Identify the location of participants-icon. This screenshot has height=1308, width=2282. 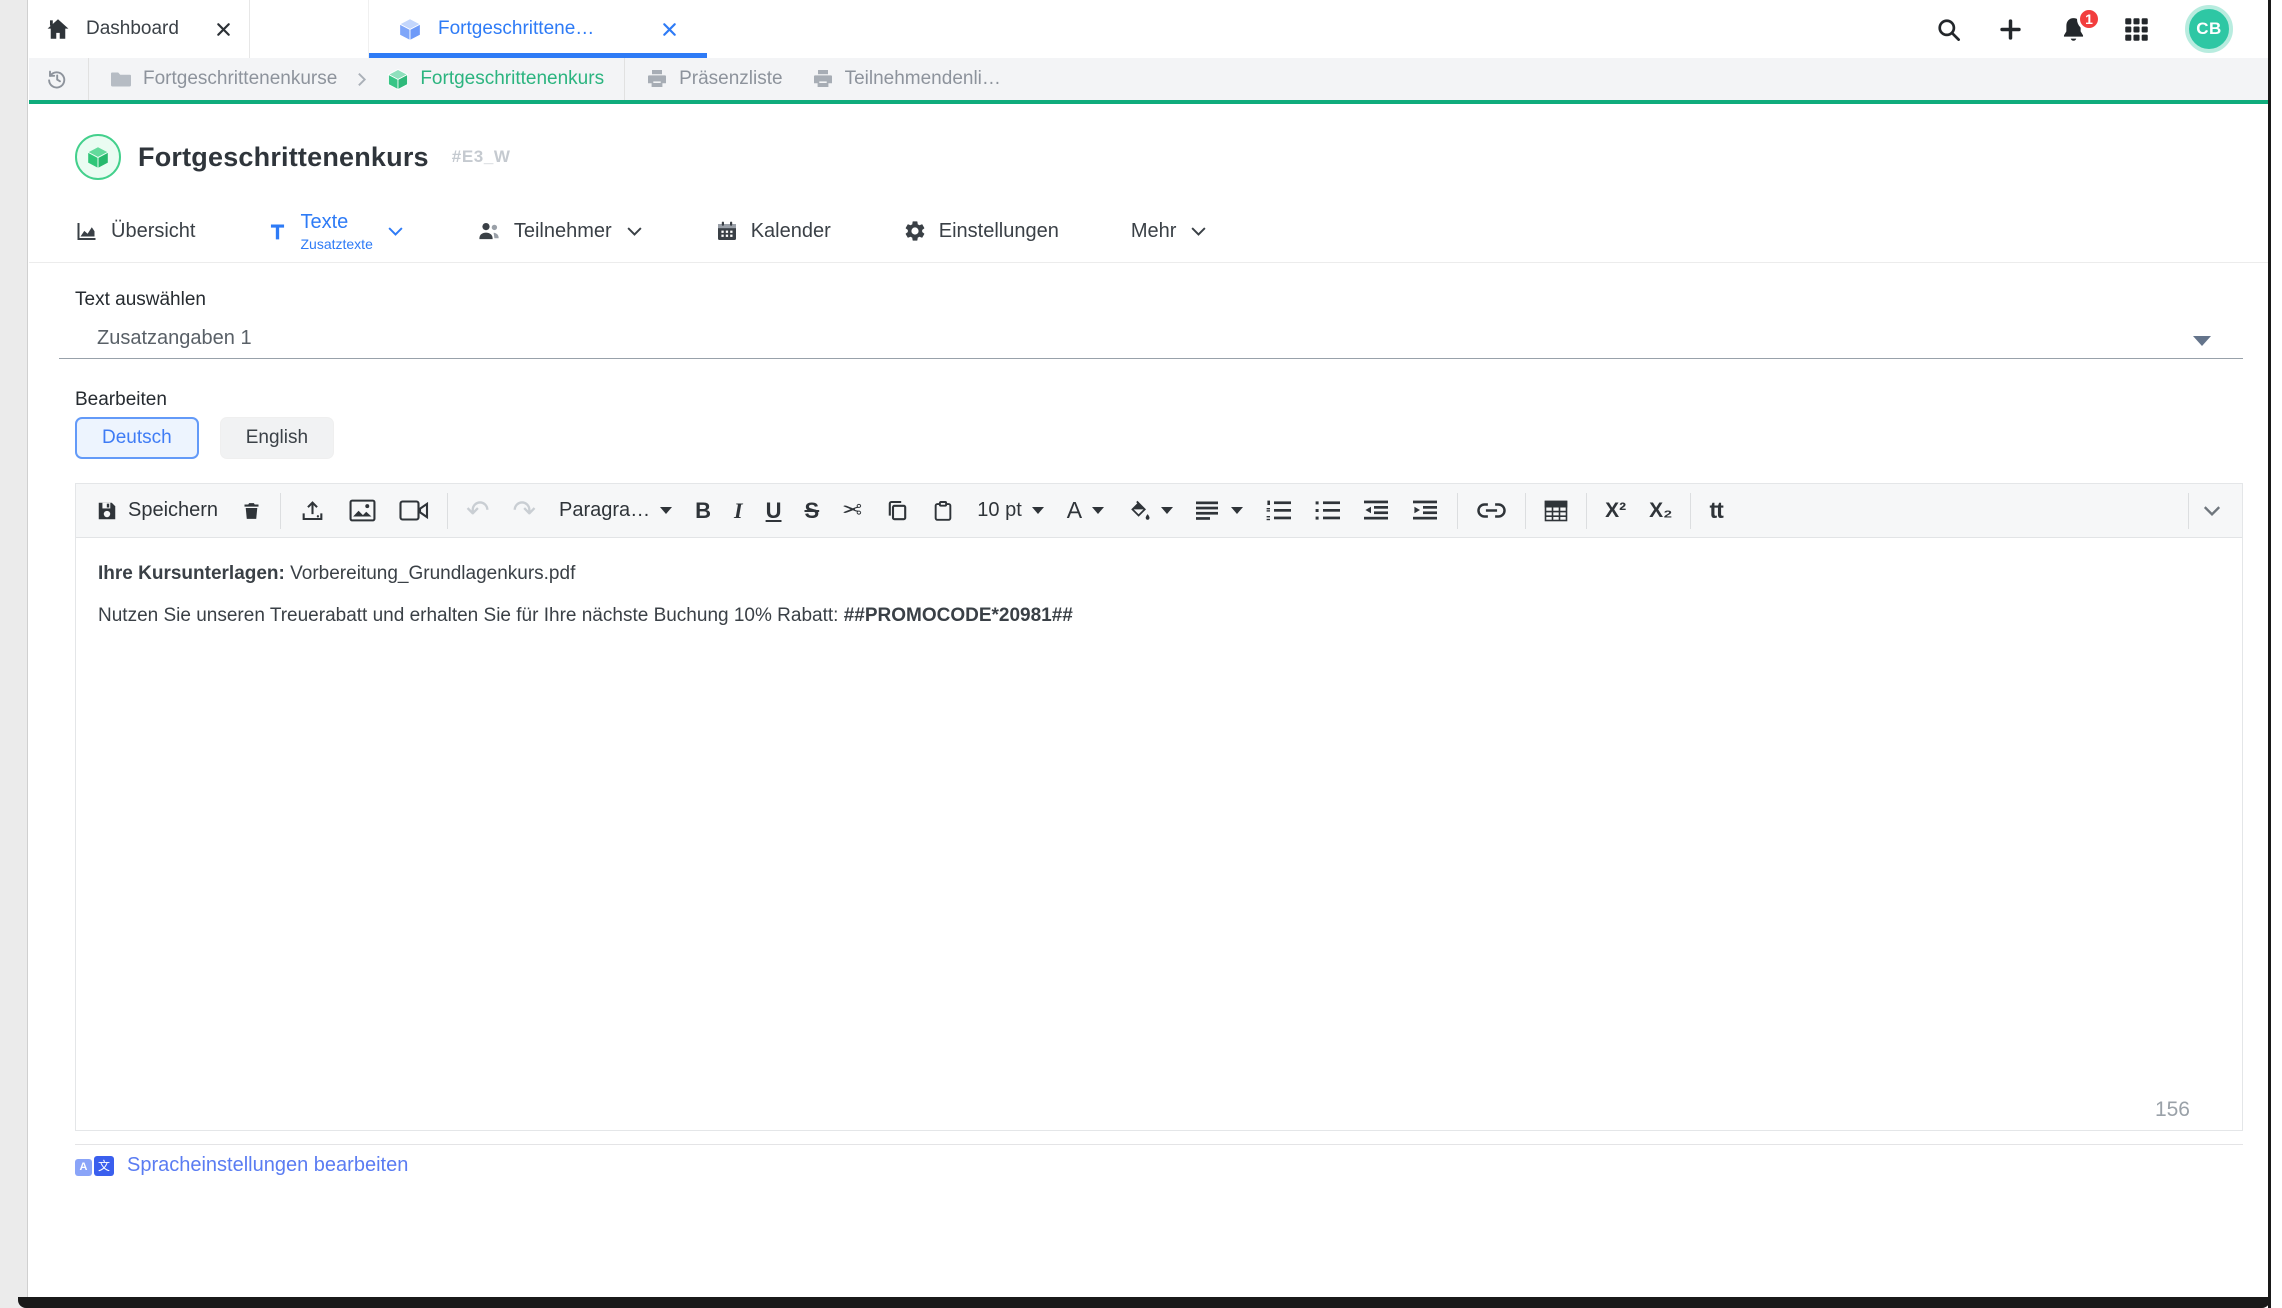
(489, 231).